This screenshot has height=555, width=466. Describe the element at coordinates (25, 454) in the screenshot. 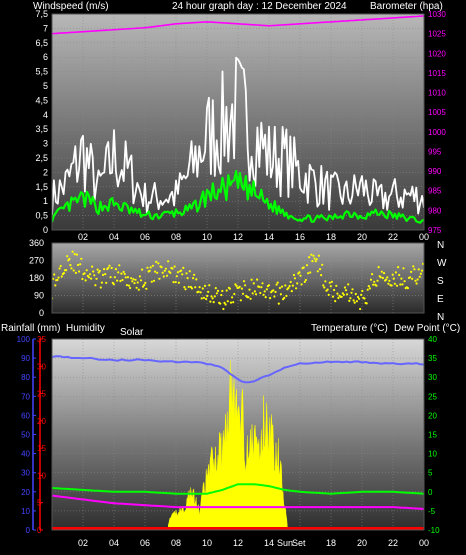

I see `humidity-tick-label: 40` at that location.